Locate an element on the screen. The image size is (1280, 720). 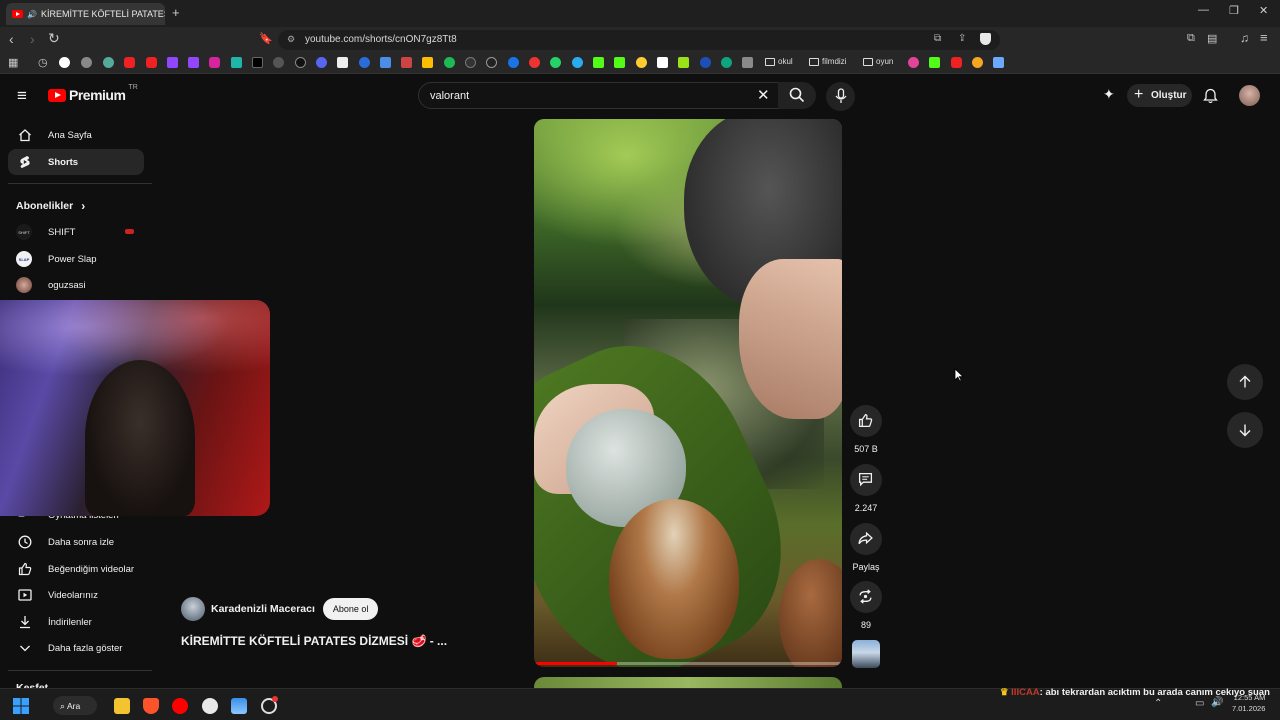
subscribe-button: Abone ol is located at coordinates (350, 609).